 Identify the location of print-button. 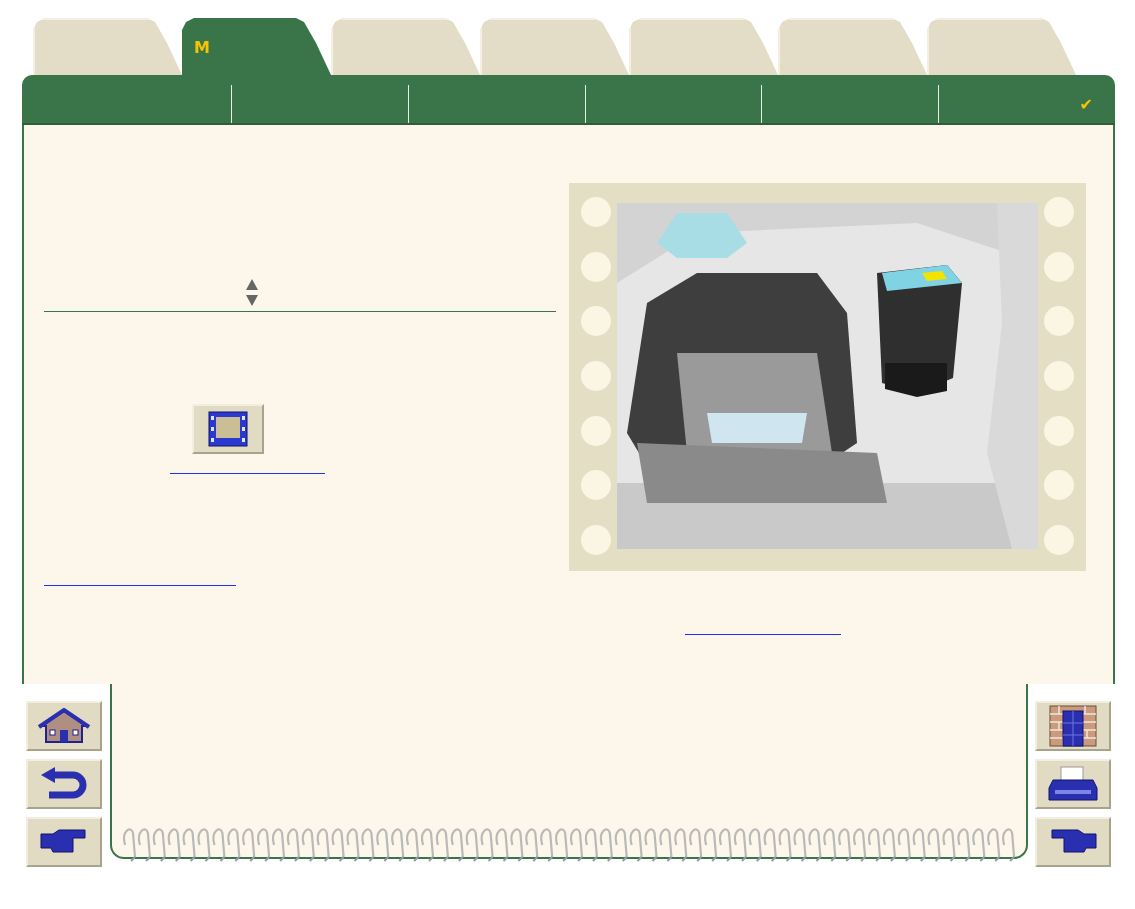
(1073, 784).